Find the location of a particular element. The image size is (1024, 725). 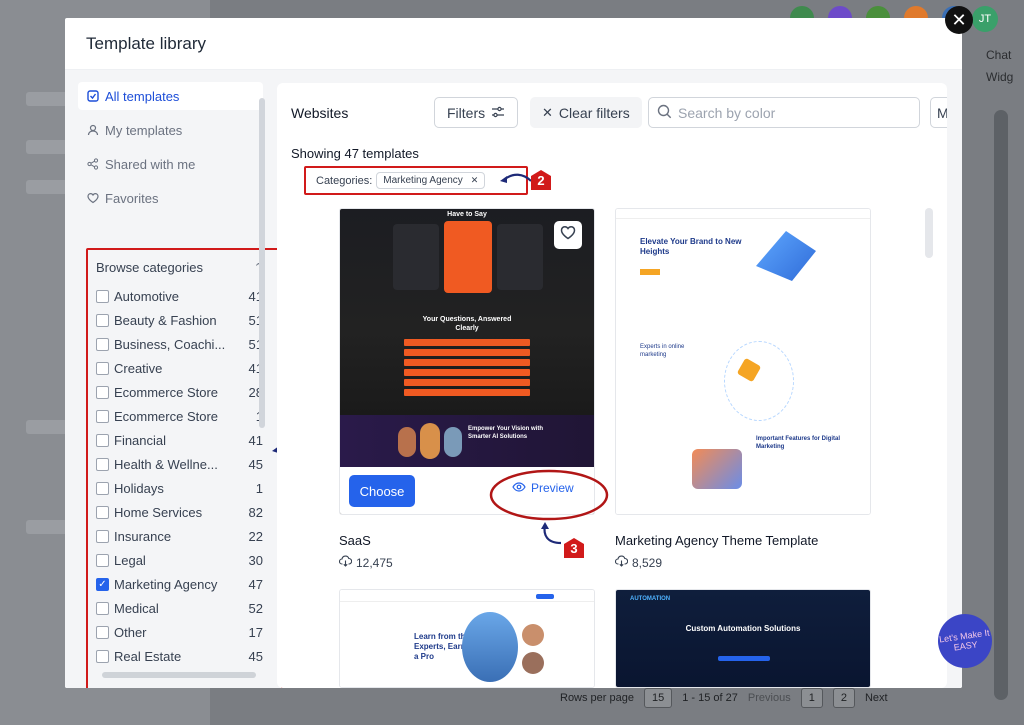

category-item: ✓ Marketing Agency 47 is located at coordinates (184, 584).